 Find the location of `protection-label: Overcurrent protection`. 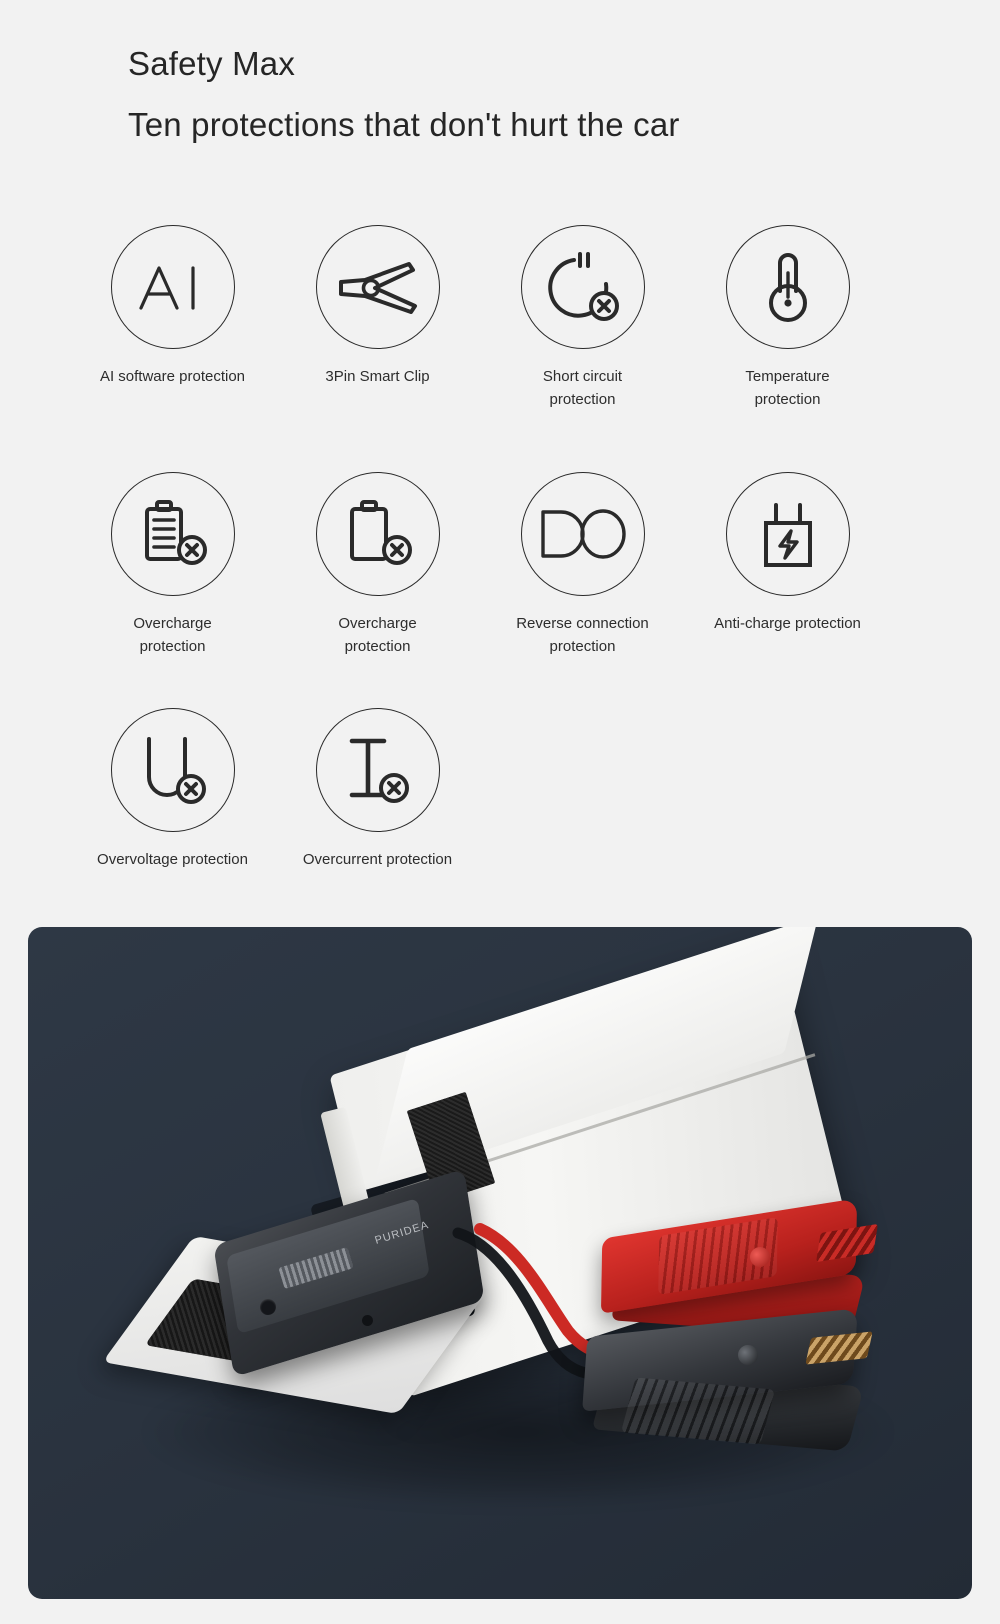

protection-label: Overcurrent protection is located at coordinates (377, 859).